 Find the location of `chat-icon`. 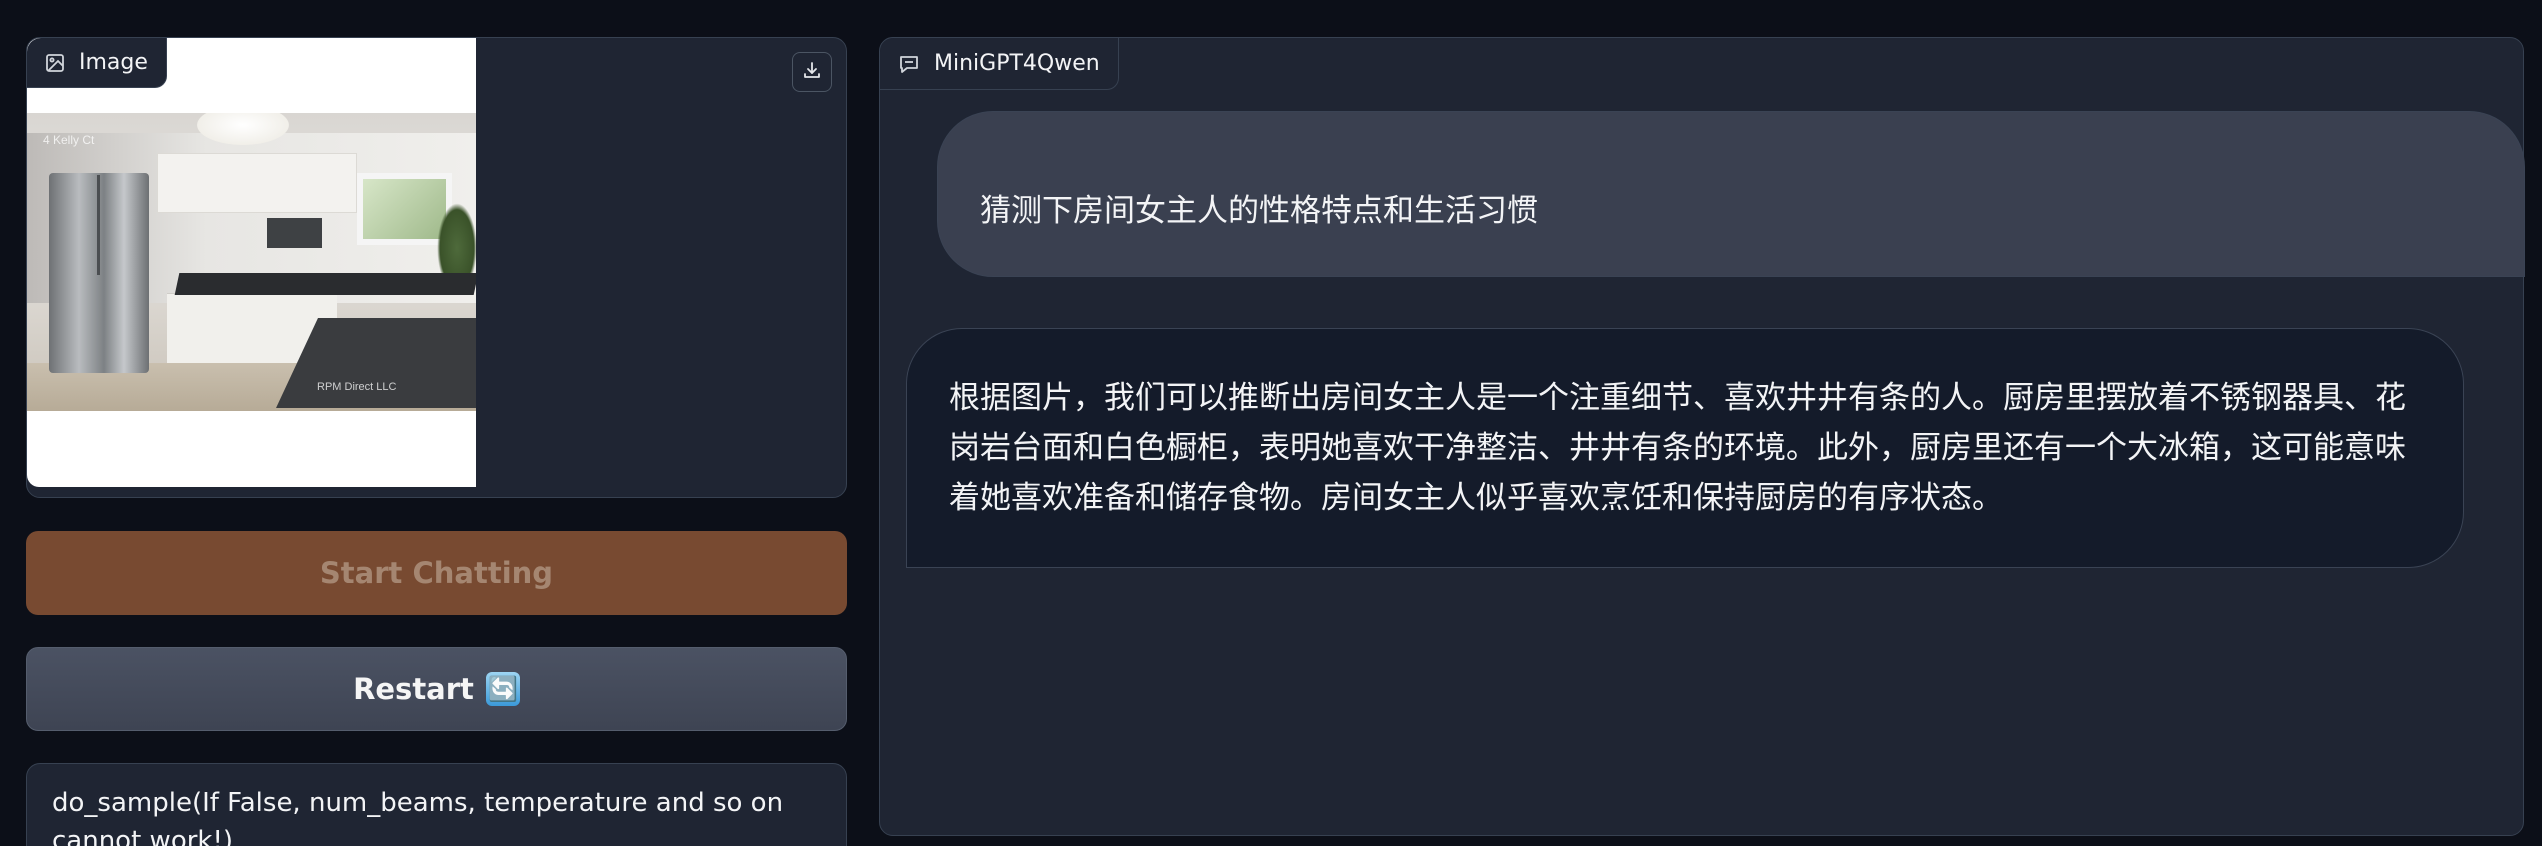

chat-icon is located at coordinates (909, 64).